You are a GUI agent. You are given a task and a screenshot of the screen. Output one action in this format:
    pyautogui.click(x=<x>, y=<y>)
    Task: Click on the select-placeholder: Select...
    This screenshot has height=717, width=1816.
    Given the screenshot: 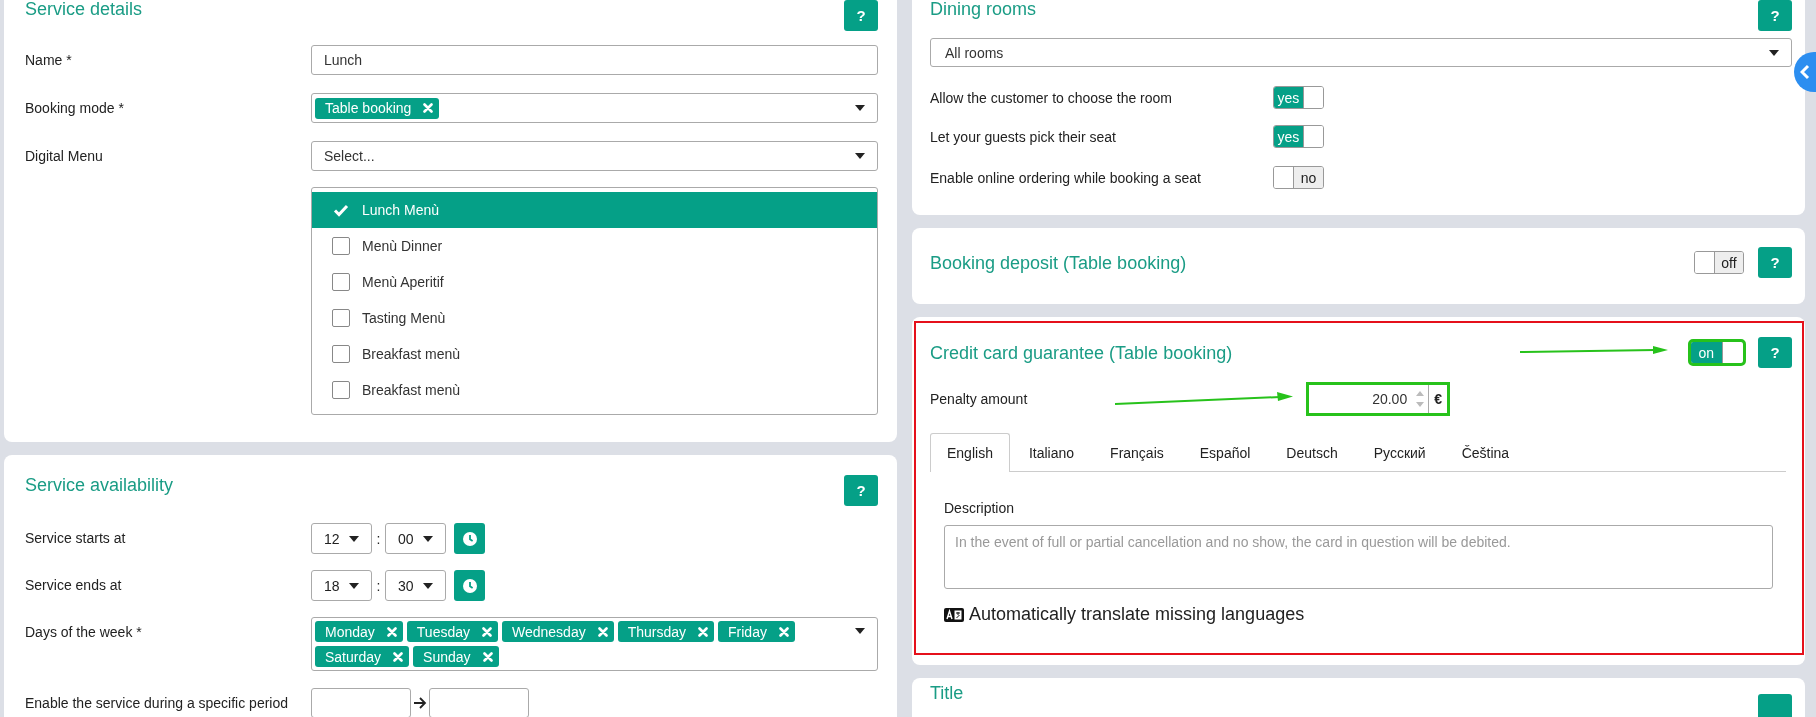 What is the action you would take?
    pyautogui.click(x=349, y=156)
    